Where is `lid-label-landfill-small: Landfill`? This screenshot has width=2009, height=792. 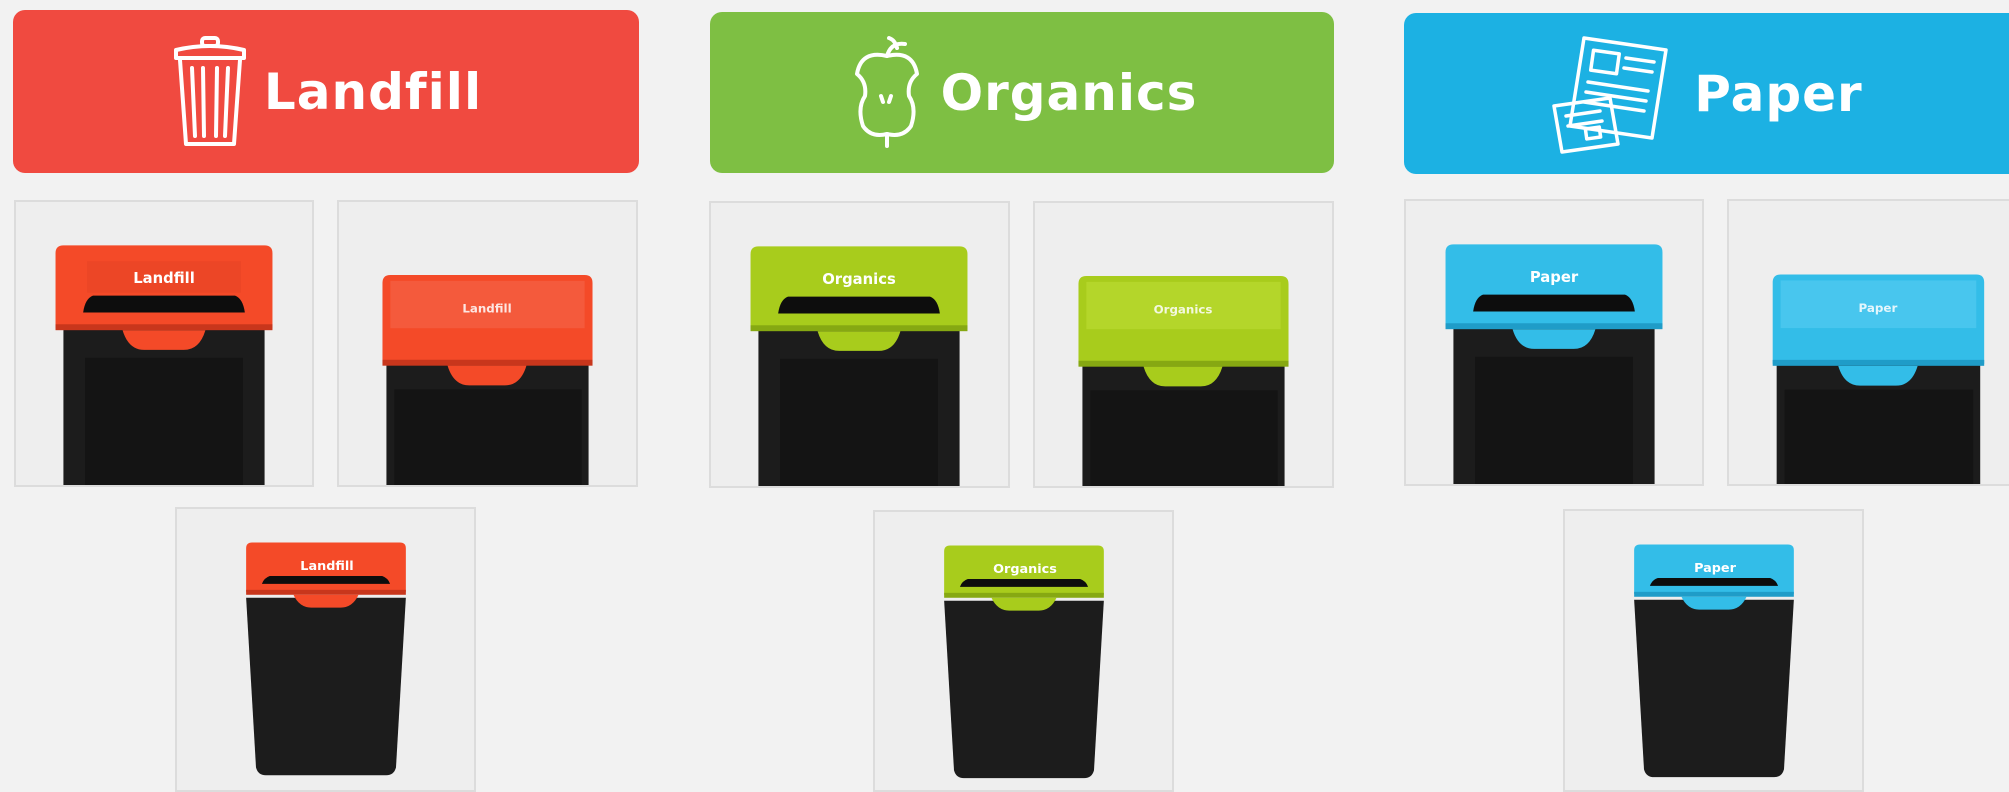
lid-label-landfill-small: Landfill is located at coordinates (326, 566).